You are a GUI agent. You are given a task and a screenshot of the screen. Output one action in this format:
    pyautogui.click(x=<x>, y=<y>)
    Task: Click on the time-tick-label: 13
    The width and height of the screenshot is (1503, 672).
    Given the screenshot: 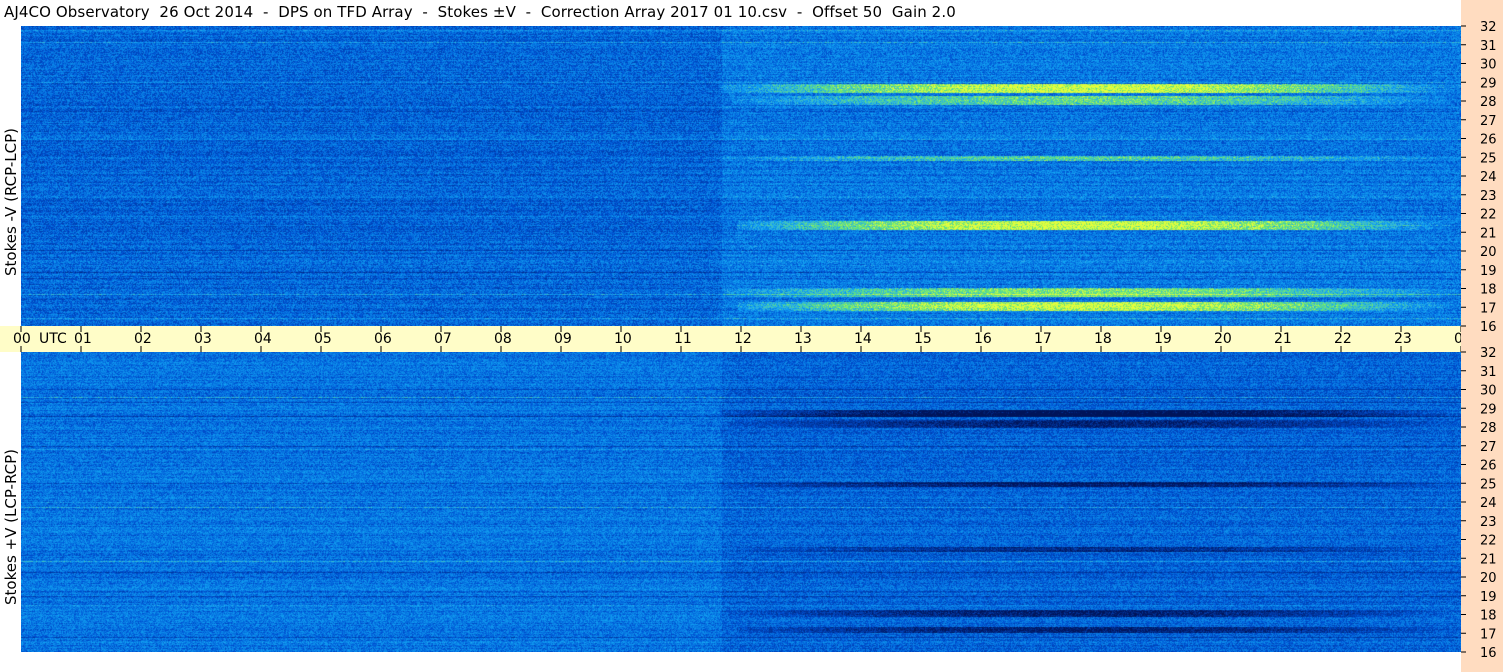 What is the action you would take?
    pyautogui.click(x=803, y=339)
    